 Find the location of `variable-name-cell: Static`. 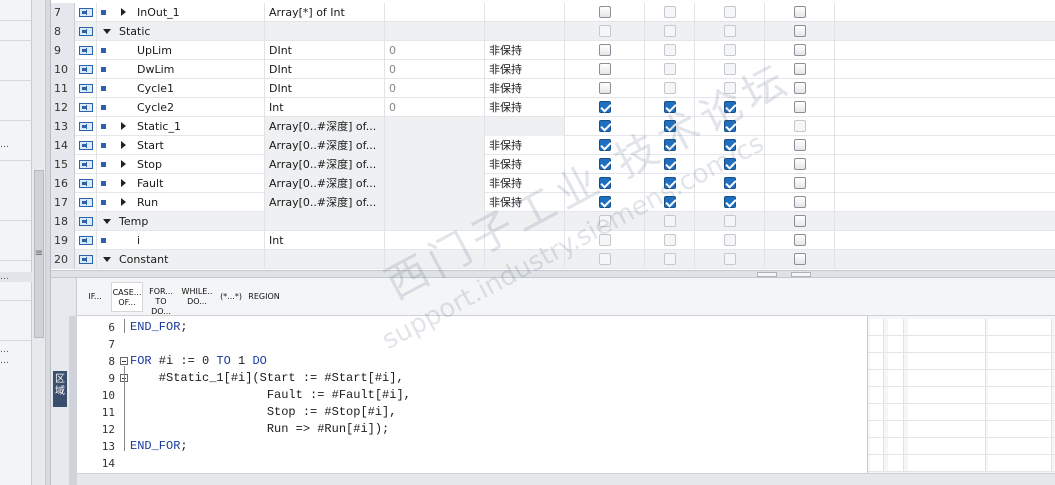

variable-name-cell: Static is located at coordinates (181, 31).